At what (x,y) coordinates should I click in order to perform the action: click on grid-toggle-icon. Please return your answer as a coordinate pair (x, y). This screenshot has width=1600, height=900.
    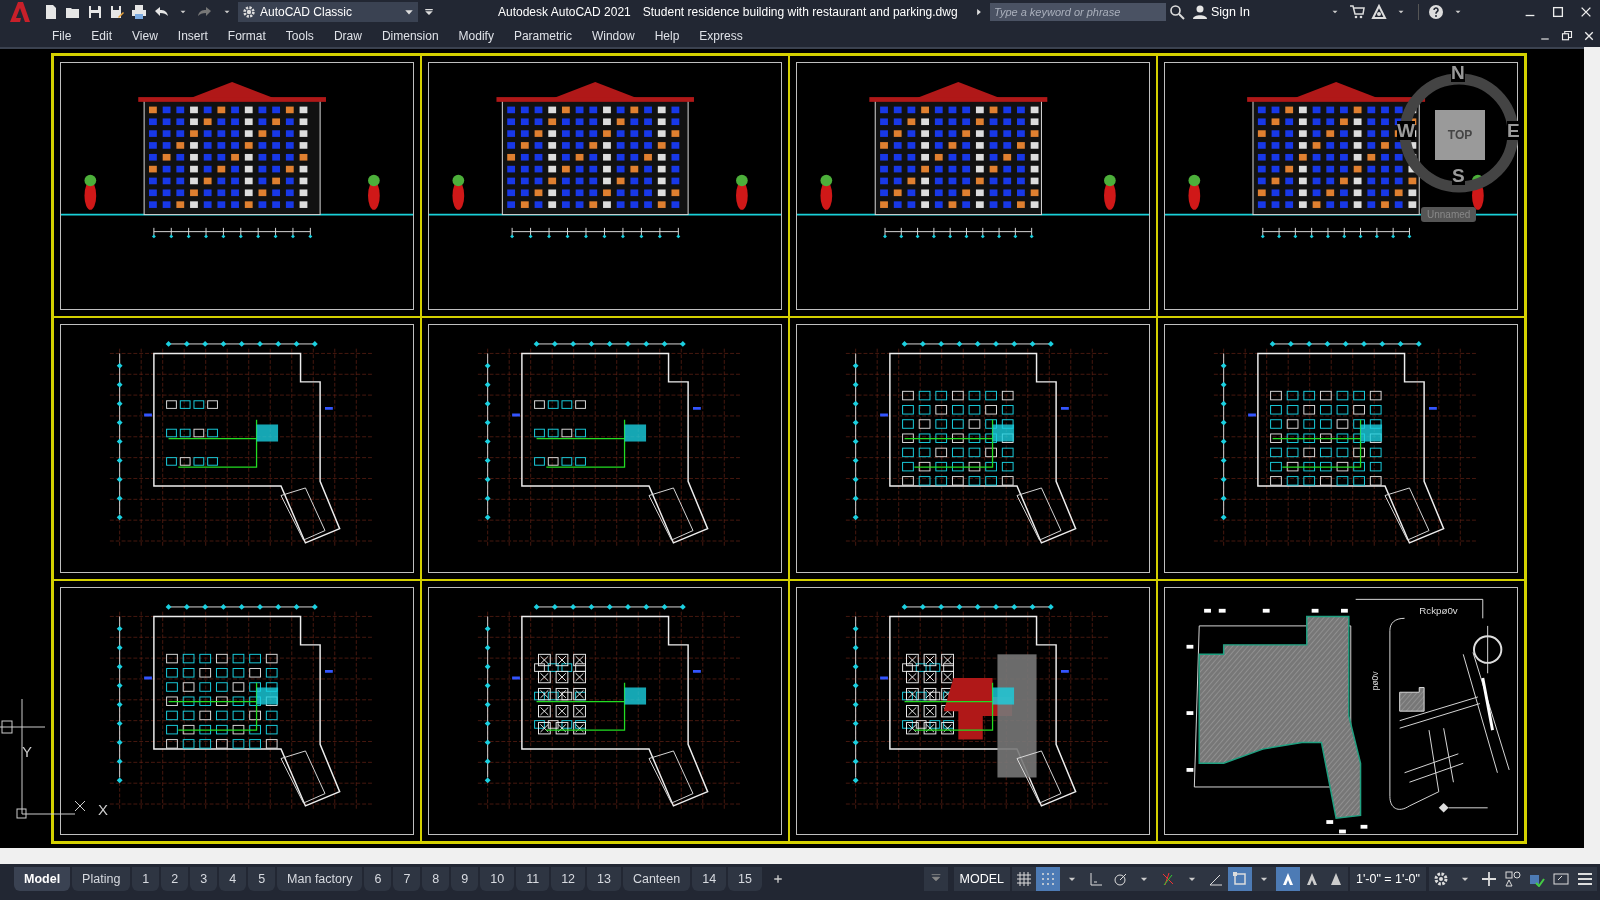
    Looking at the image, I should click on (1023, 879).